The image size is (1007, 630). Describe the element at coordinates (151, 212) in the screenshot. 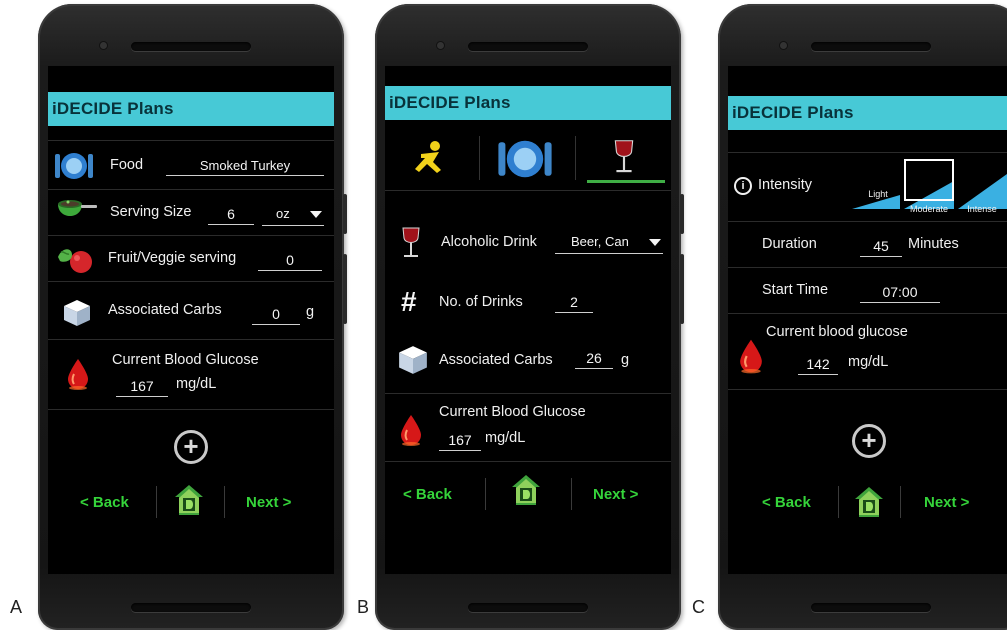

I see `serving-size-label: Serving Size` at that location.